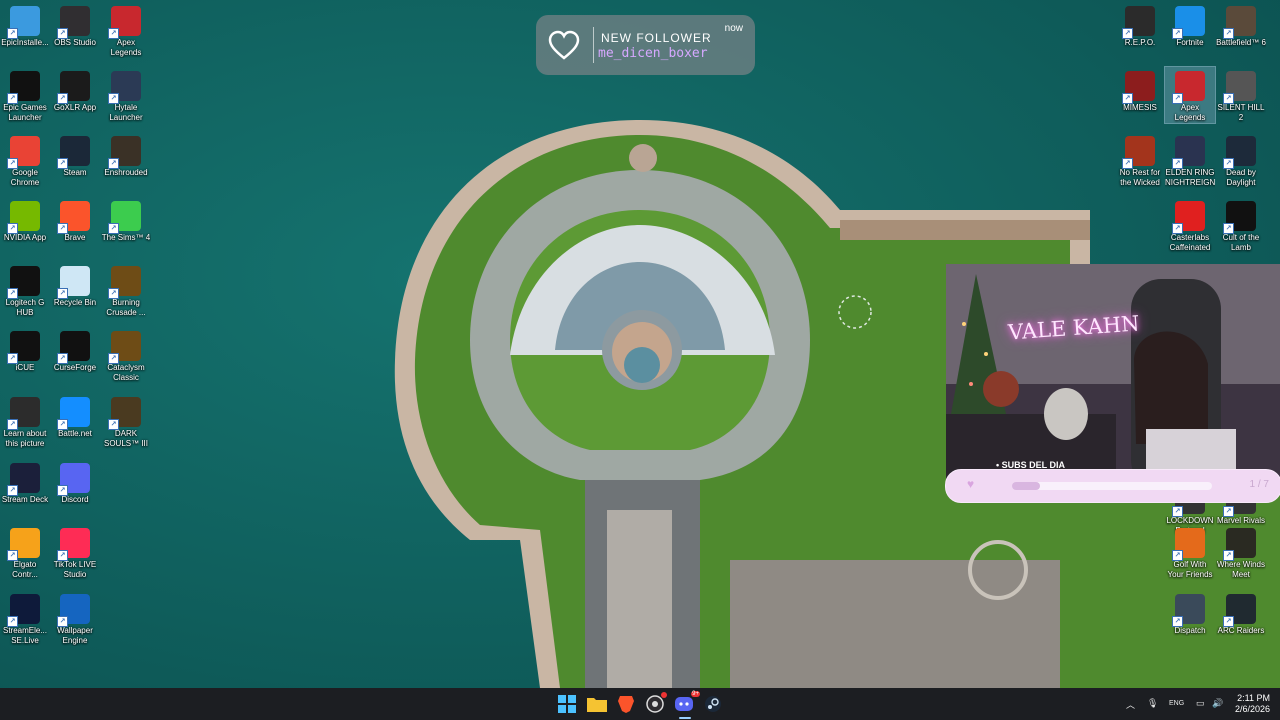 The height and width of the screenshot is (720, 1280). What do you see at coordinates (75, 220) in the screenshot?
I see `desktop-icon: ↗ Brave` at bounding box center [75, 220].